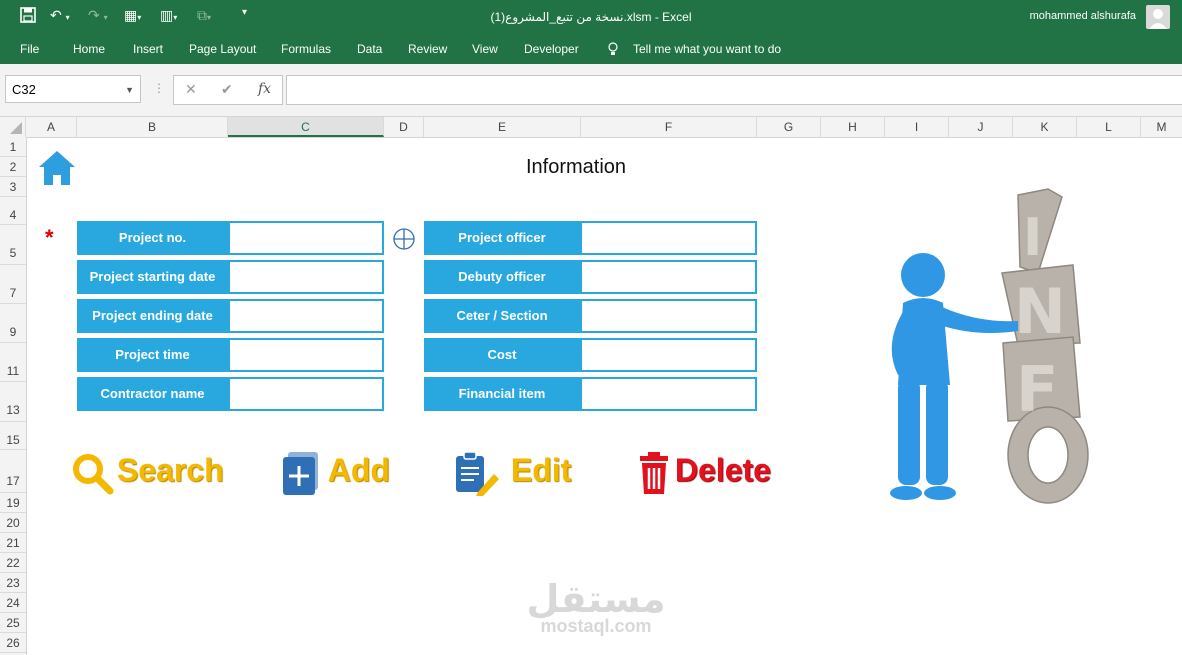  What do you see at coordinates (502, 355) in the screenshot?
I see `cost-label: Cost` at bounding box center [502, 355].